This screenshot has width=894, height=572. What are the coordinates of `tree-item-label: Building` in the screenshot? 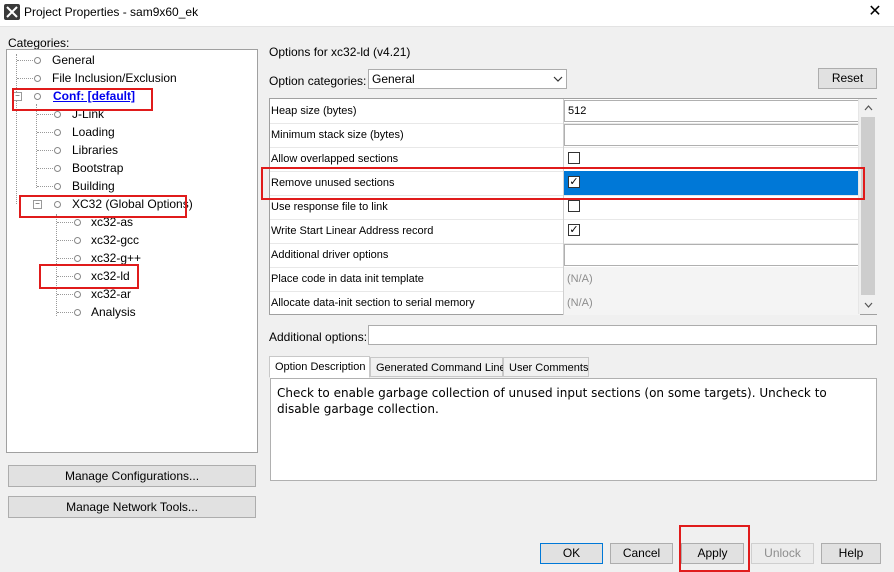 It's located at (93, 186).